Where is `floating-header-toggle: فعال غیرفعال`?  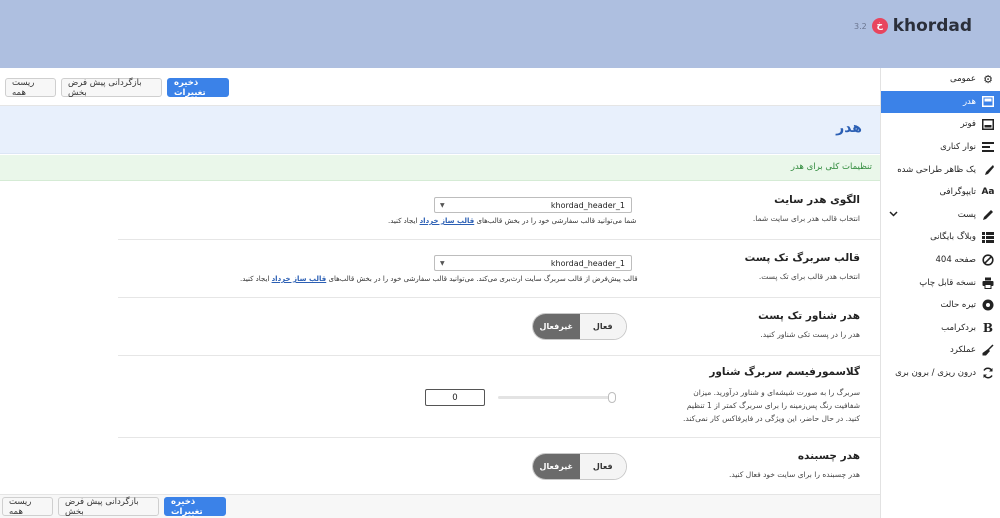 floating-header-toggle: فعال غیرفعال is located at coordinates (579, 326).